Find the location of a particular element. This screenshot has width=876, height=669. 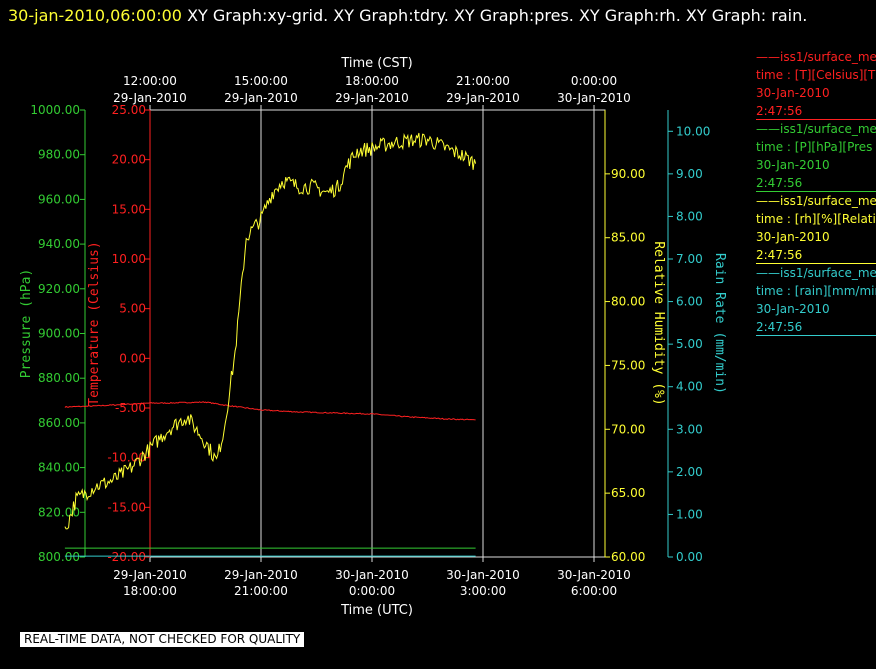

pressure-tick-label: 880.00 is located at coordinates (59, 378).